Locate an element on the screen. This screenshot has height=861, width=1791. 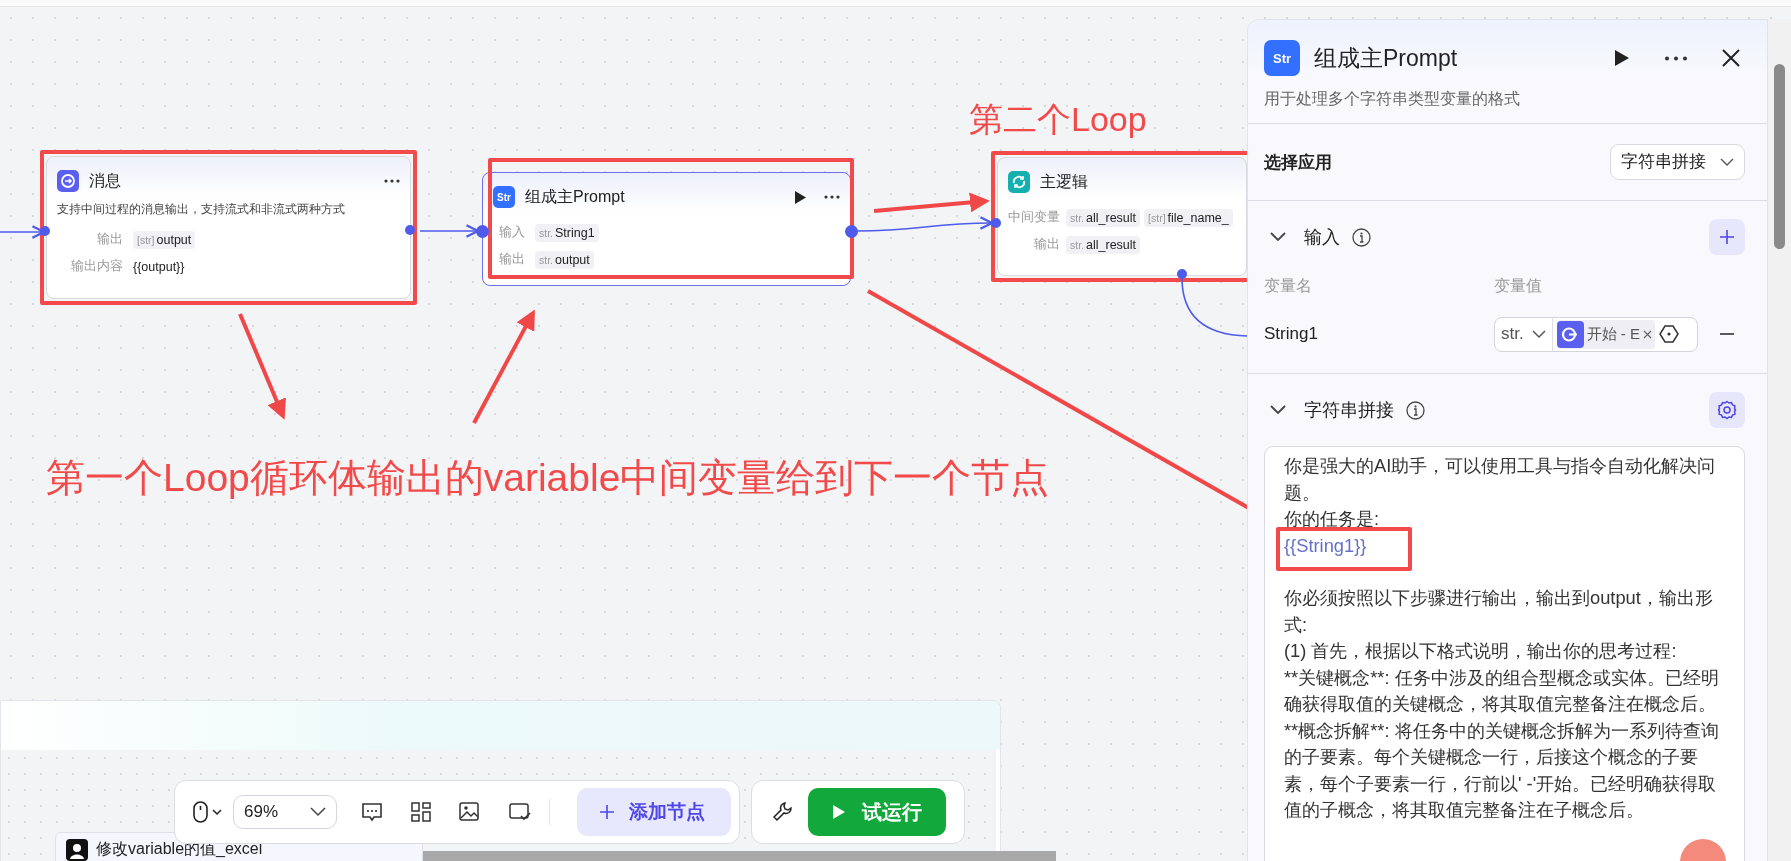
source-tag: 开始 - E is located at coordinates (1605, 334).